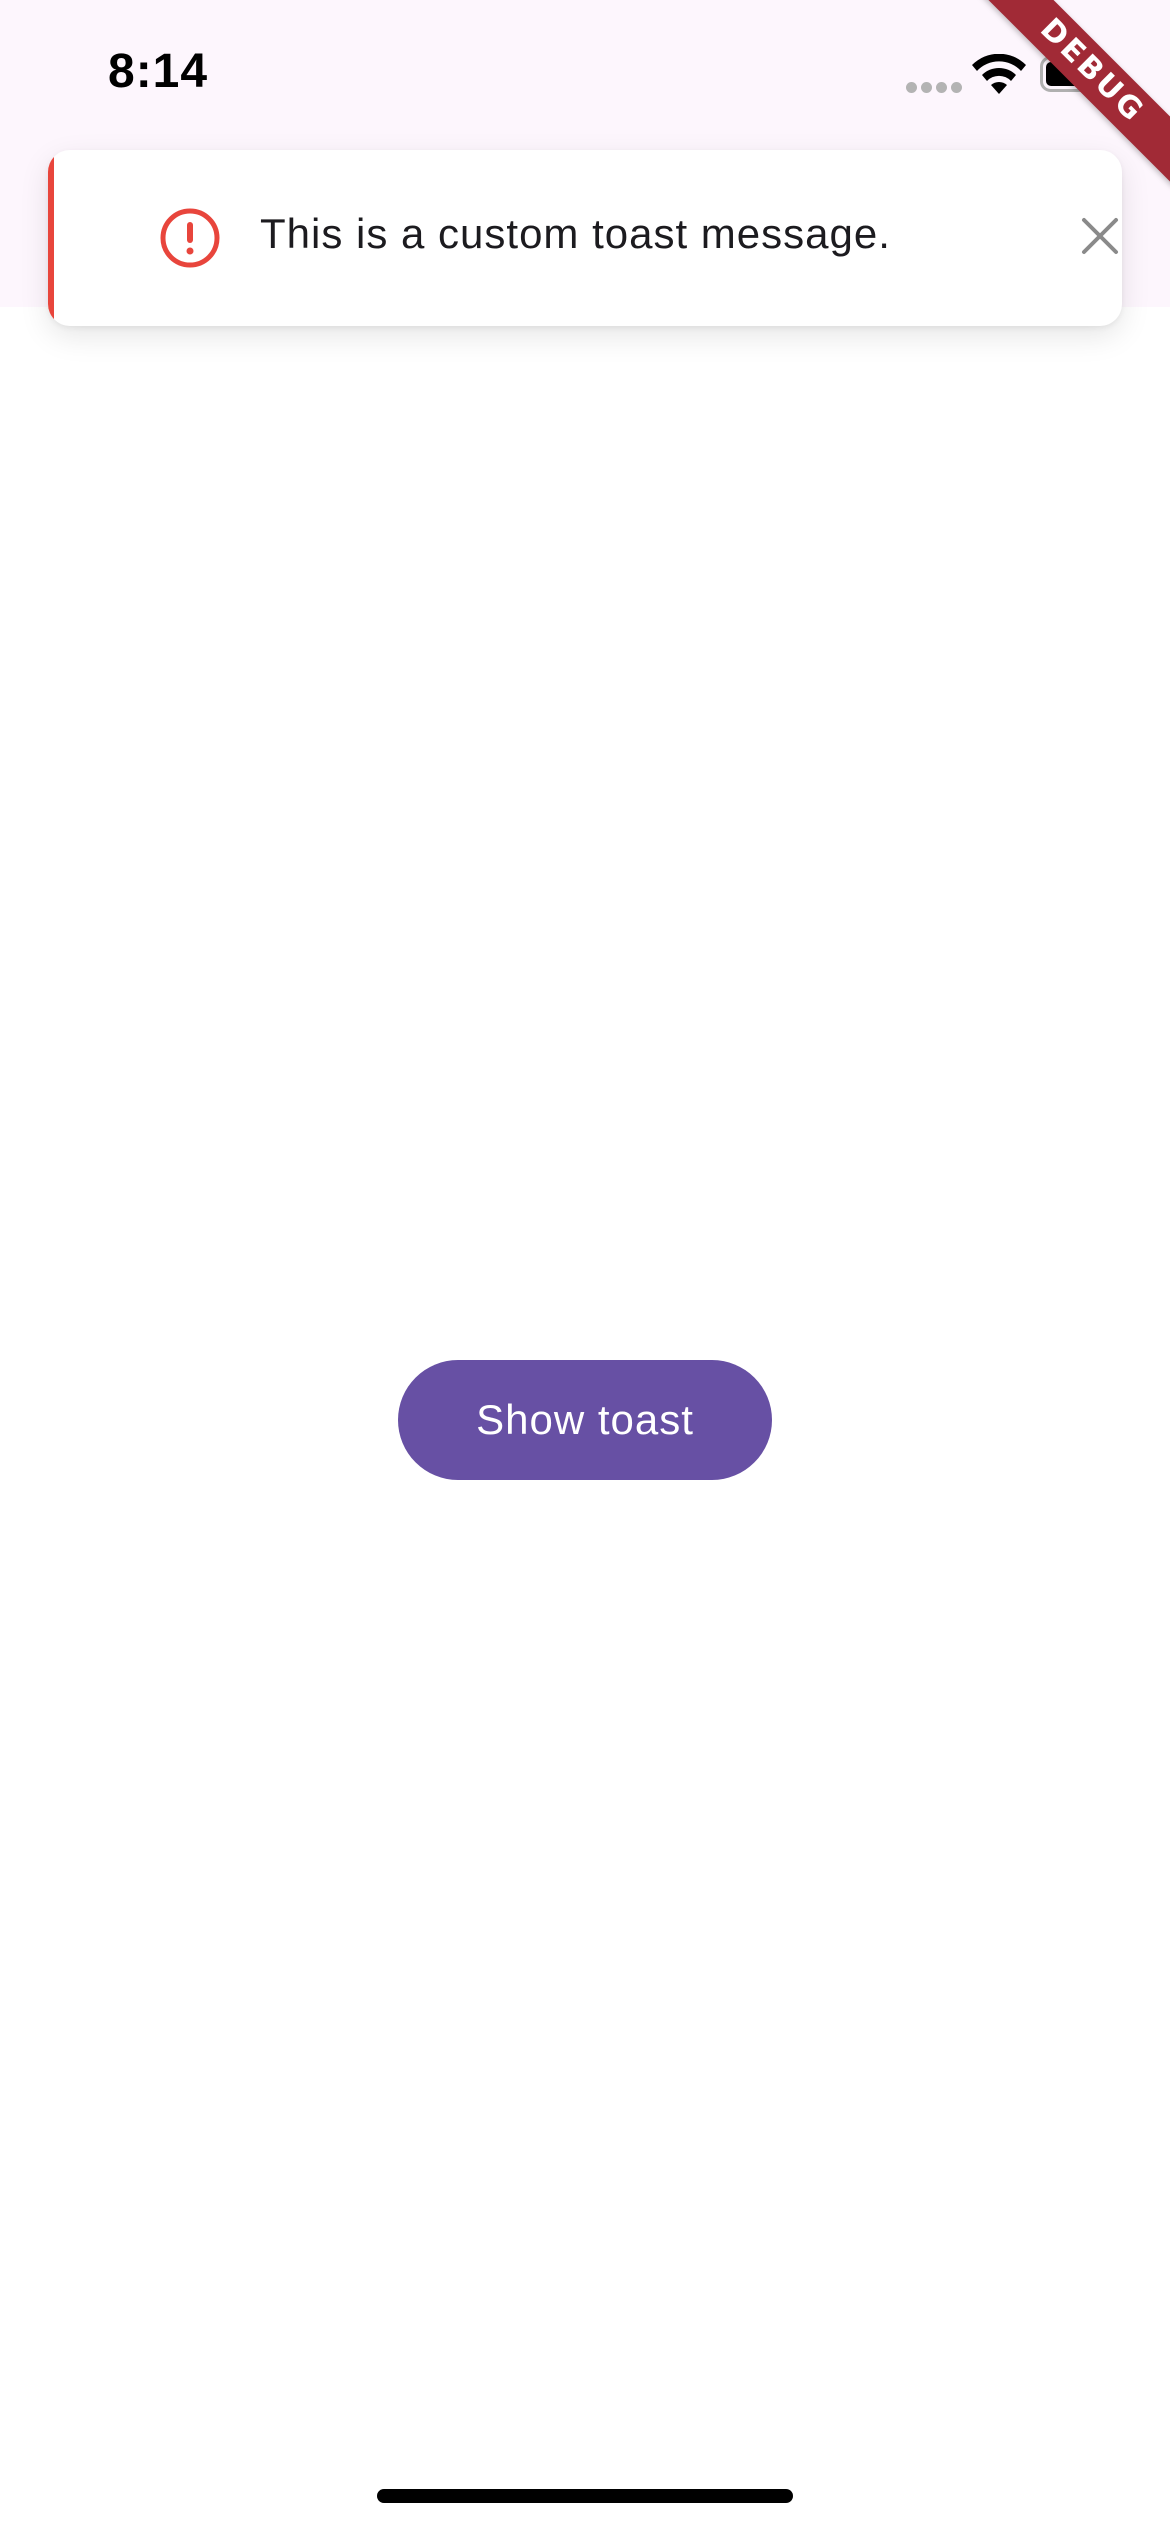 Image resolution: width=1170 pixels, height=2532 pixels. What do you see at coordinates (51, 238) in the screenshot?
I see `toast-accent-bar` at bounding box center [51, 238].